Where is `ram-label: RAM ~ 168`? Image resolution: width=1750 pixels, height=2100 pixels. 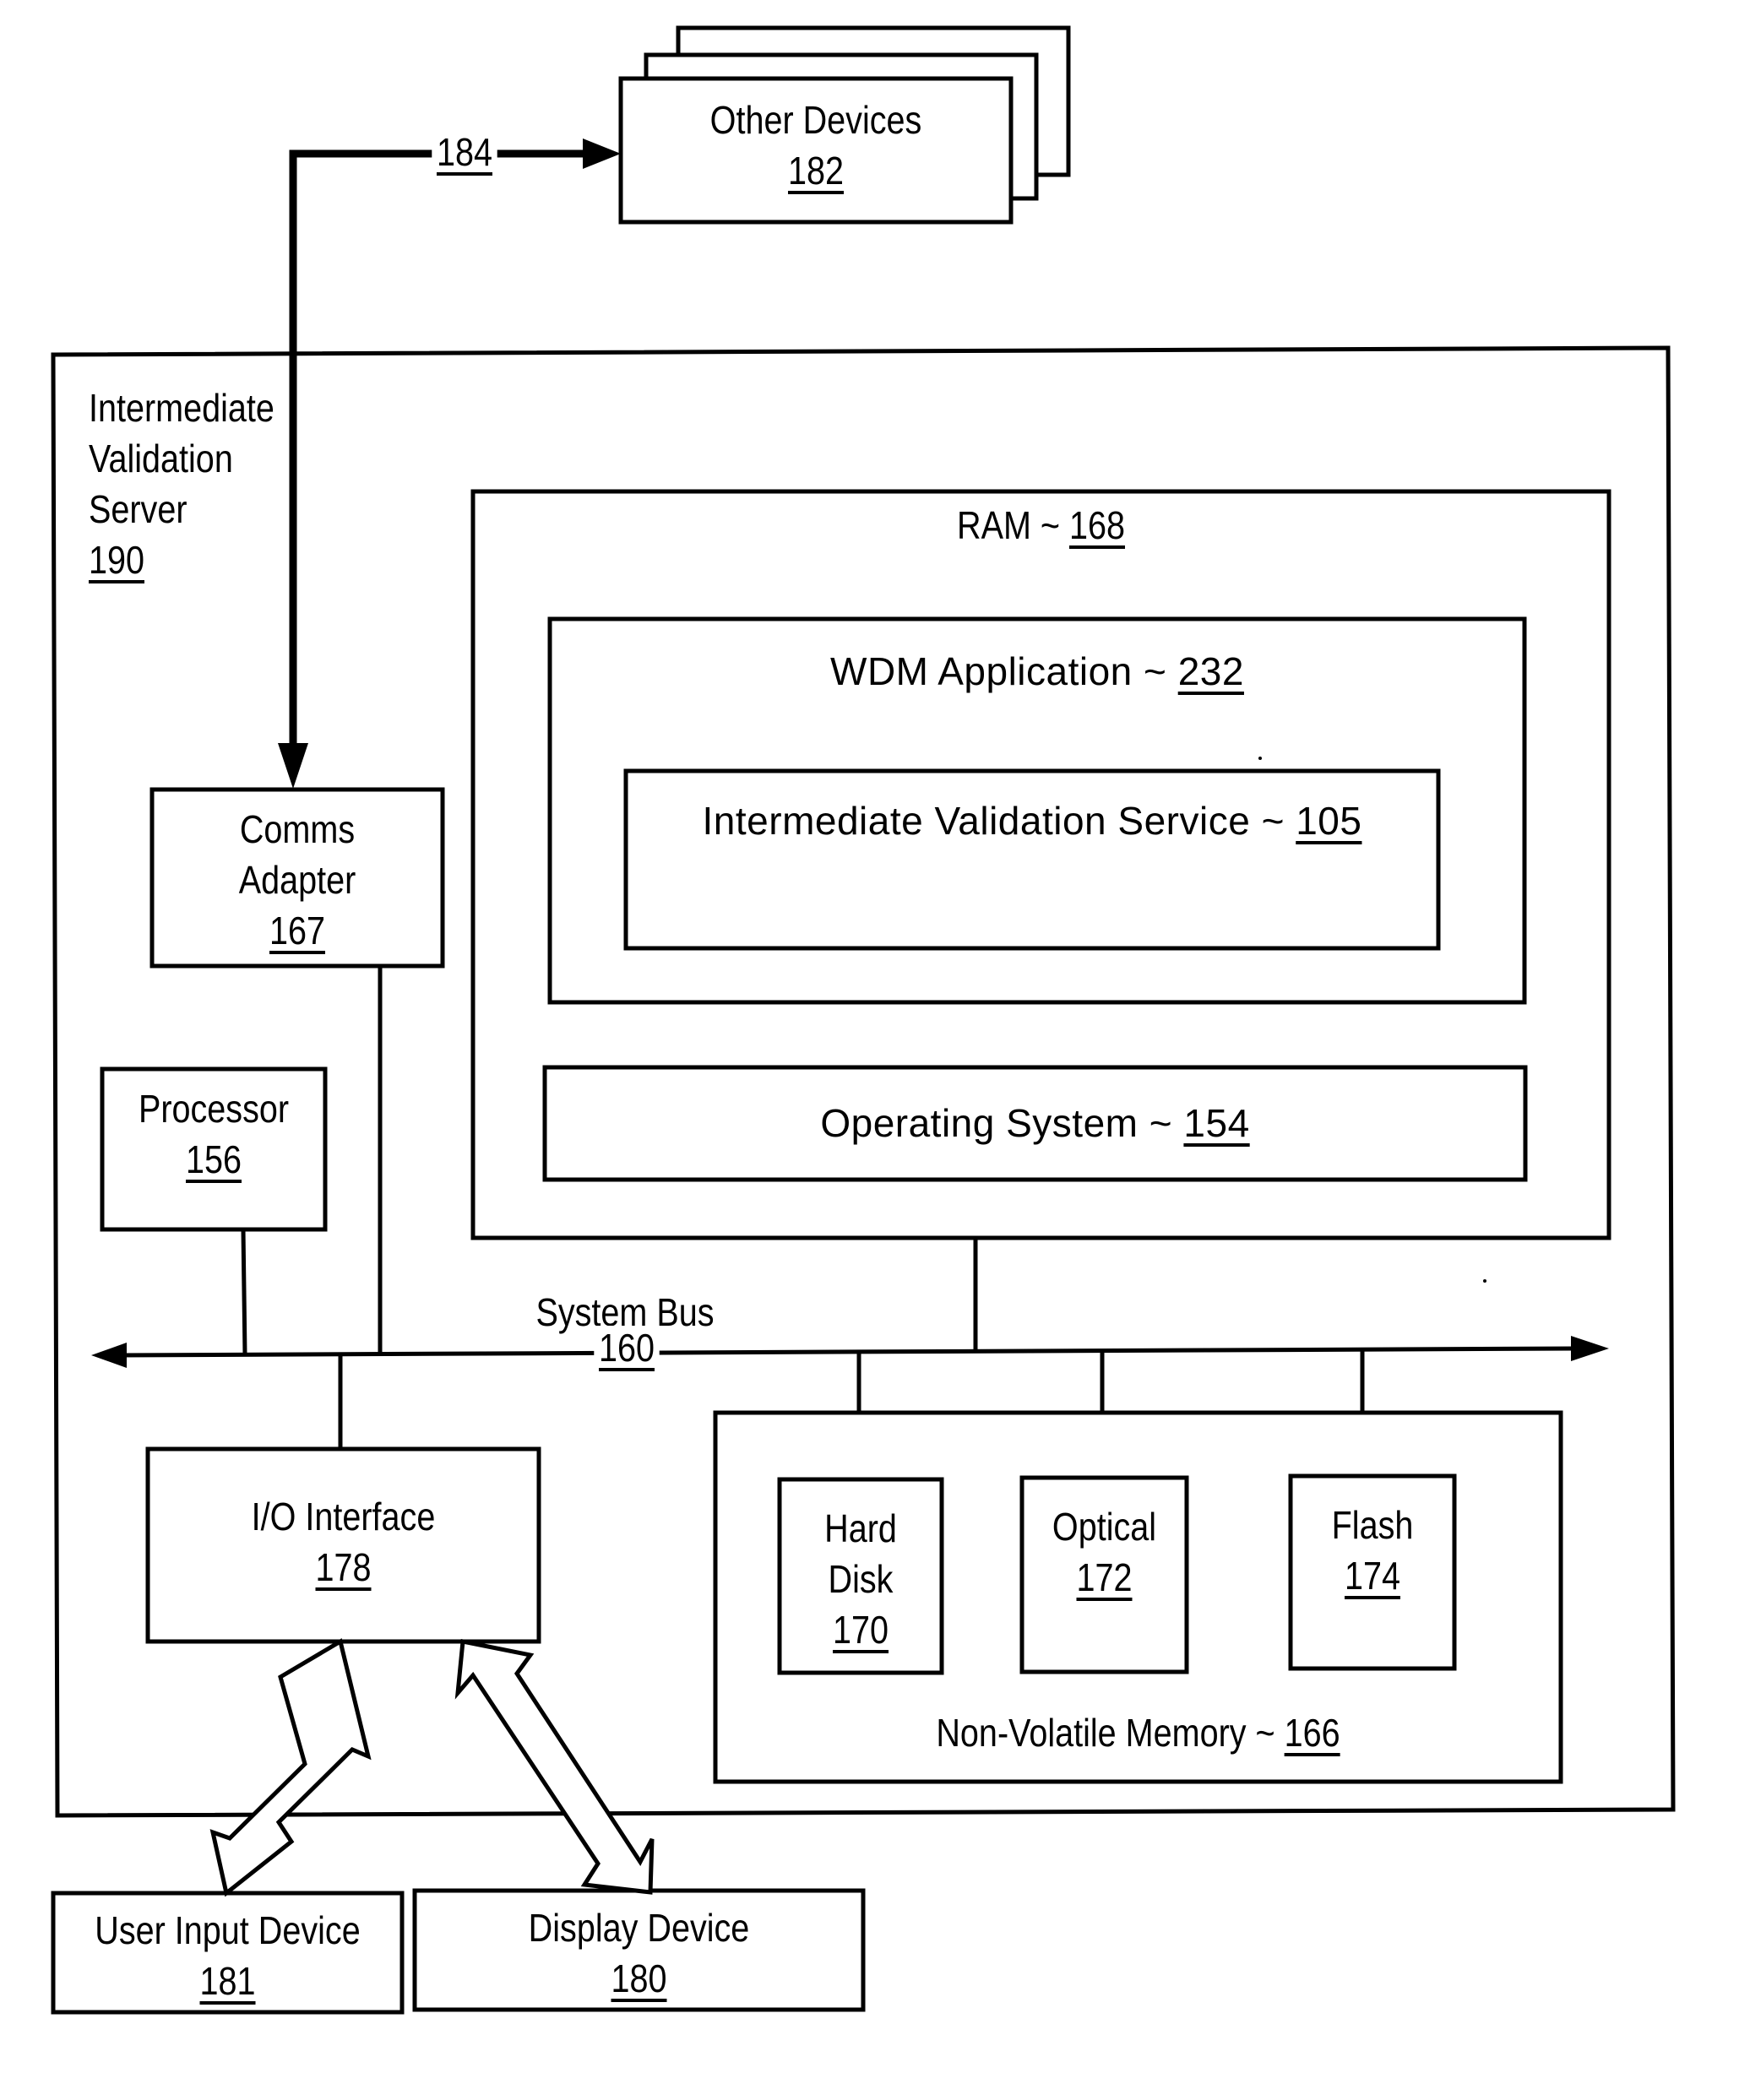
ram-label: RAM ~ 168 is located at coordinates (1041, 526).